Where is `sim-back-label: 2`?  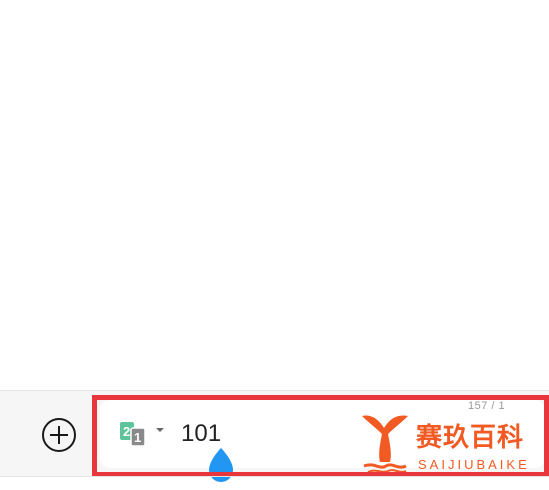
sim-back-label: 2 is located at coordinates (126, 431).